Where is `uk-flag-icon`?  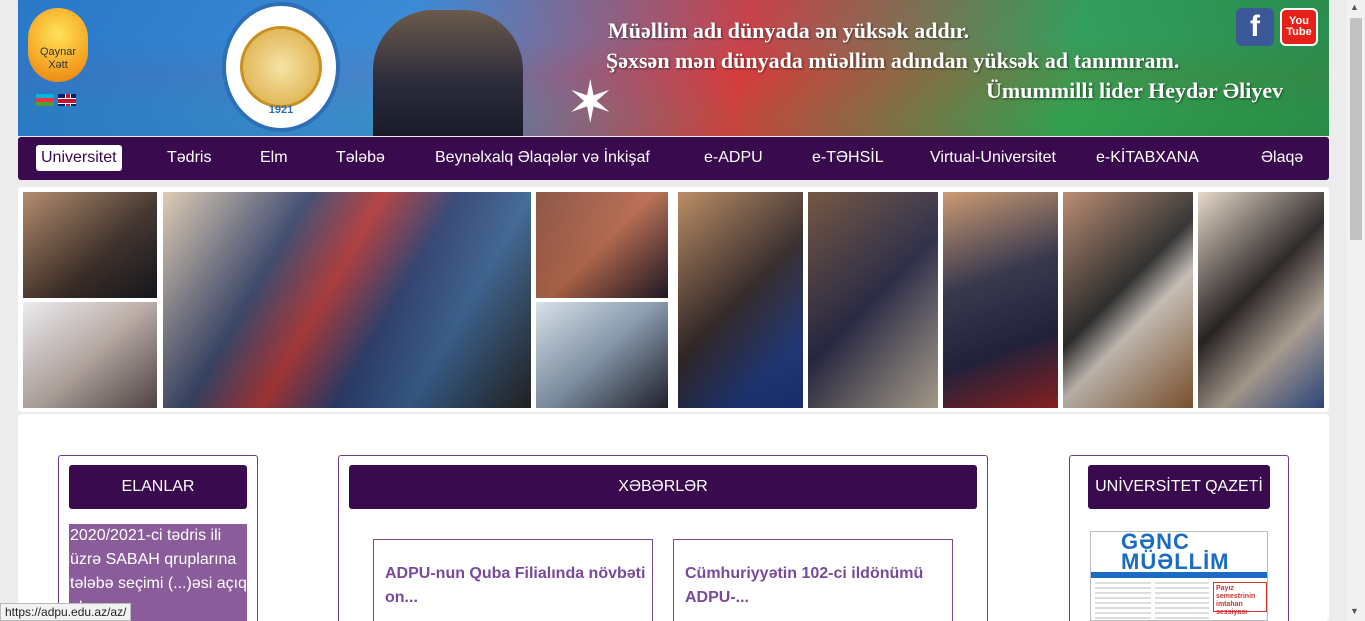 uk-flag-icon is located at coordinates (67, 100).